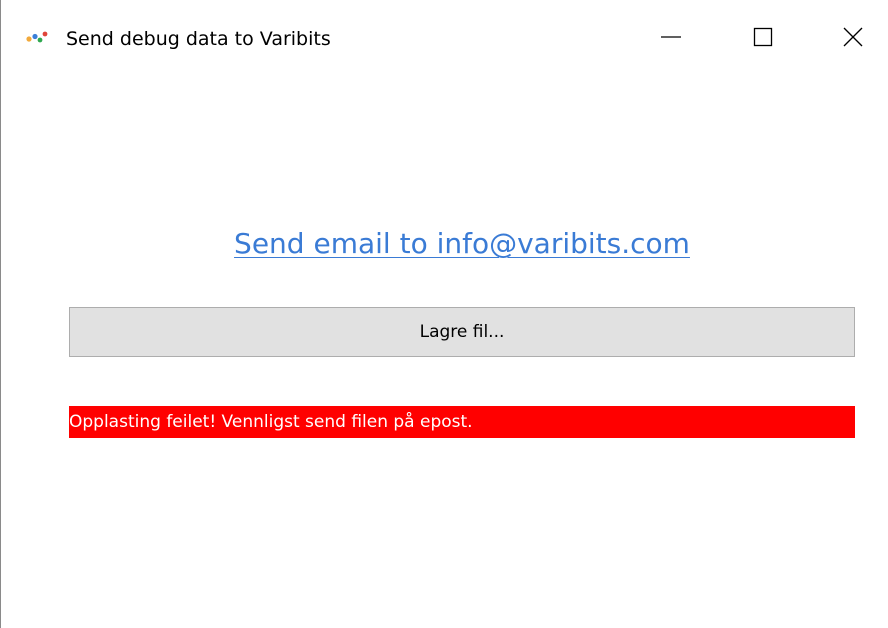 The width and height of the screenshot is (888, 628). I want to click on close-button, so click(853, 37).